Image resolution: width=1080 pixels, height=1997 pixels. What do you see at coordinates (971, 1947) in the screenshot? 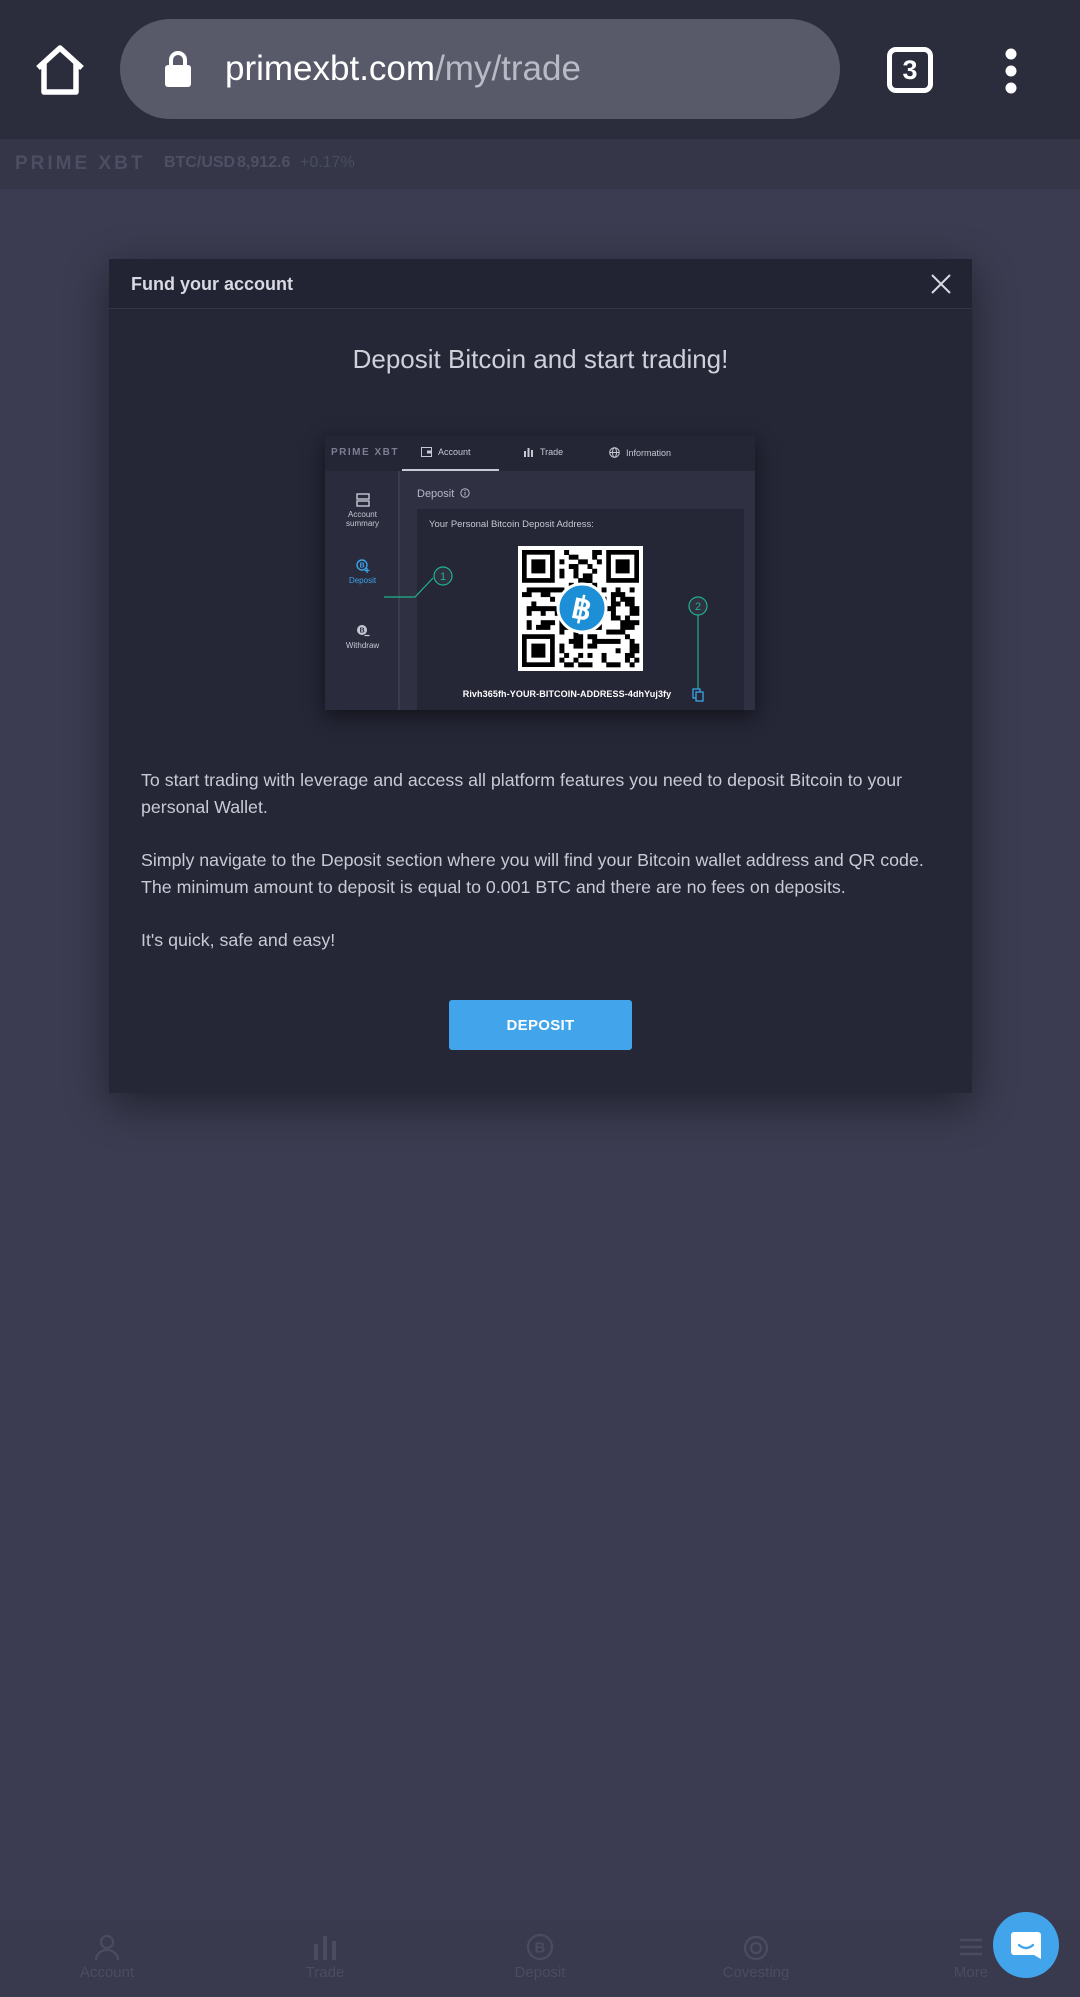
I see `hamburger-icon` at bounding box center [971, 1947].